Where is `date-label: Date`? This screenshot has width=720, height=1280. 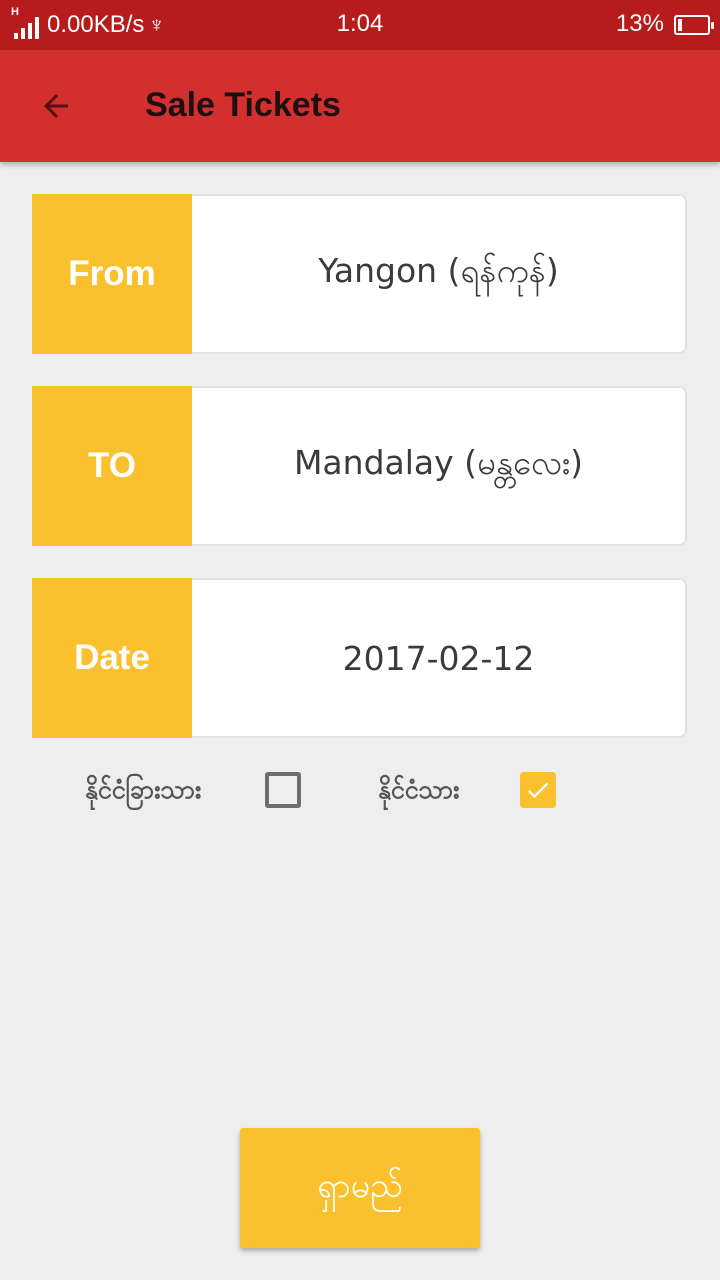
date-label: Date is located at coordinates (112, 658).